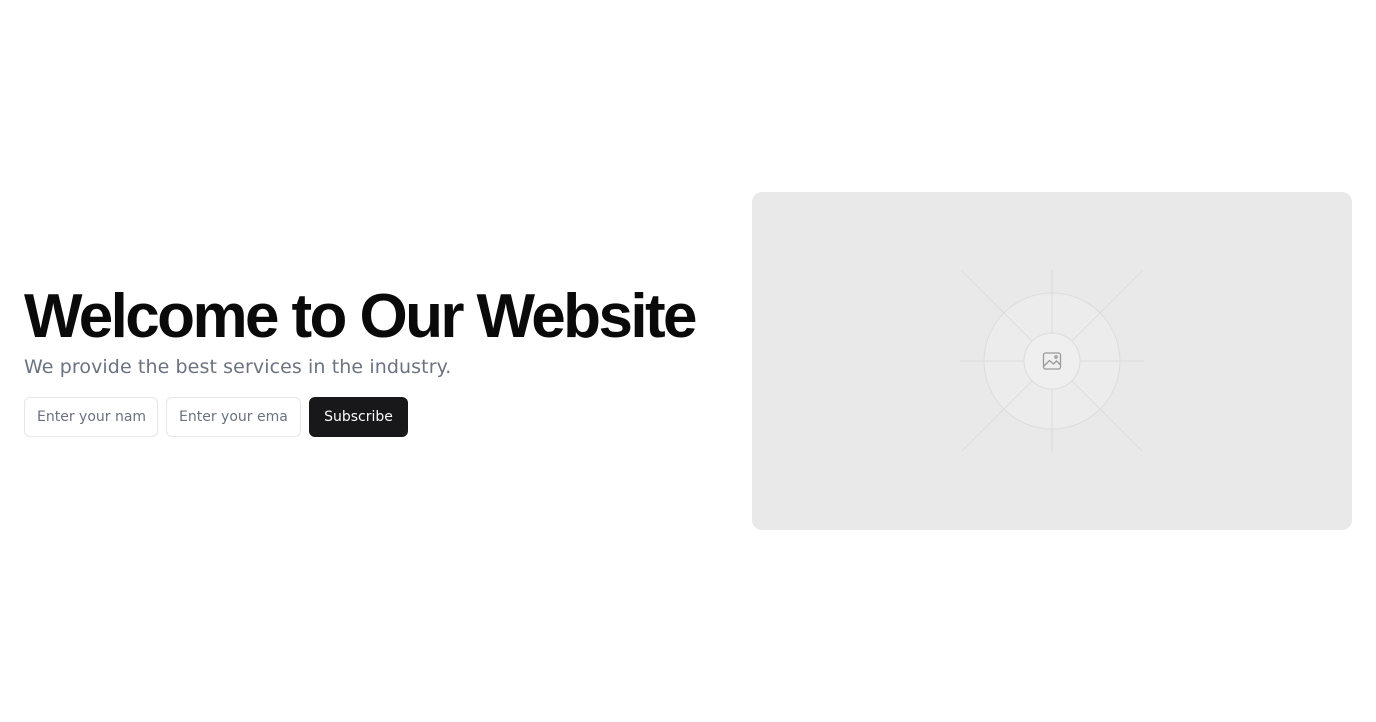  What do you see at coordinates (91, 417) in the screenshot?
I see `name-input` at bounding box center [91, 417].